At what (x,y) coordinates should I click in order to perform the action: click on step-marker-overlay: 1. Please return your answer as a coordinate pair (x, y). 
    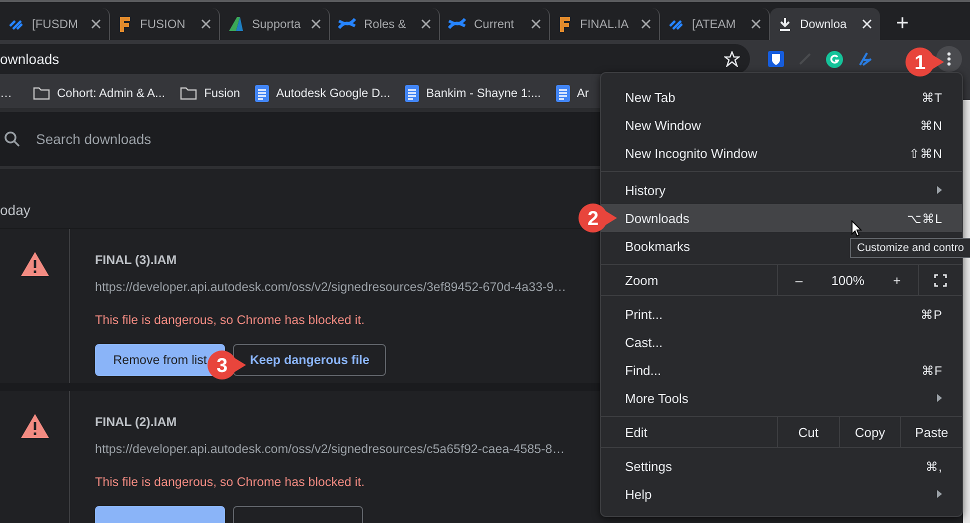
    Looking at the image, I should click on (925, 62).